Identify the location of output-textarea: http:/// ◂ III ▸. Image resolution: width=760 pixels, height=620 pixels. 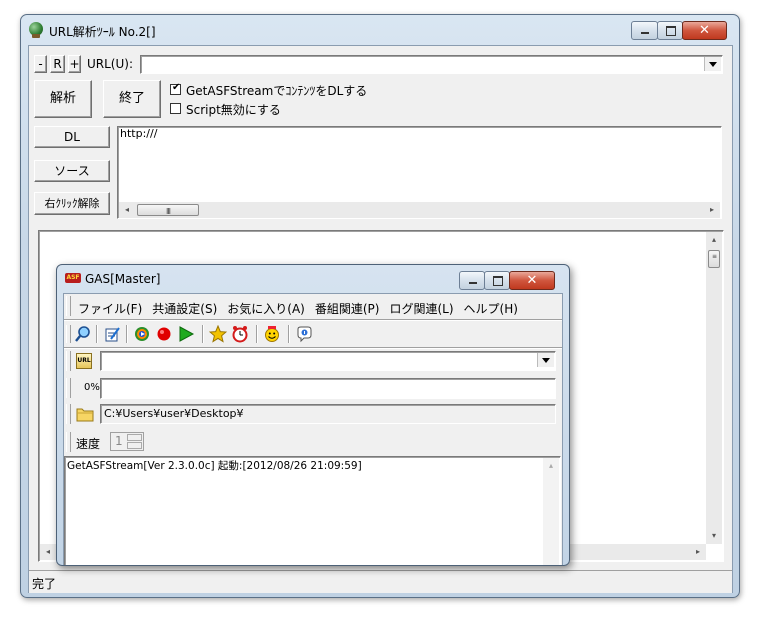
(419, 172).